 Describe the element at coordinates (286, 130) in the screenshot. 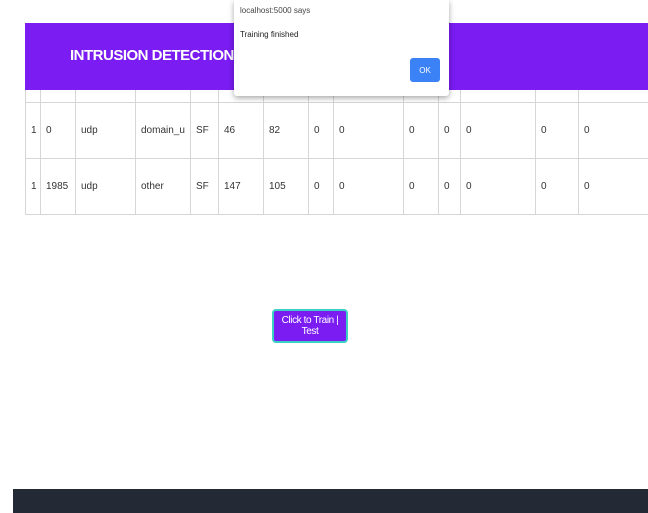

I see `table-cell: 82` at that location.